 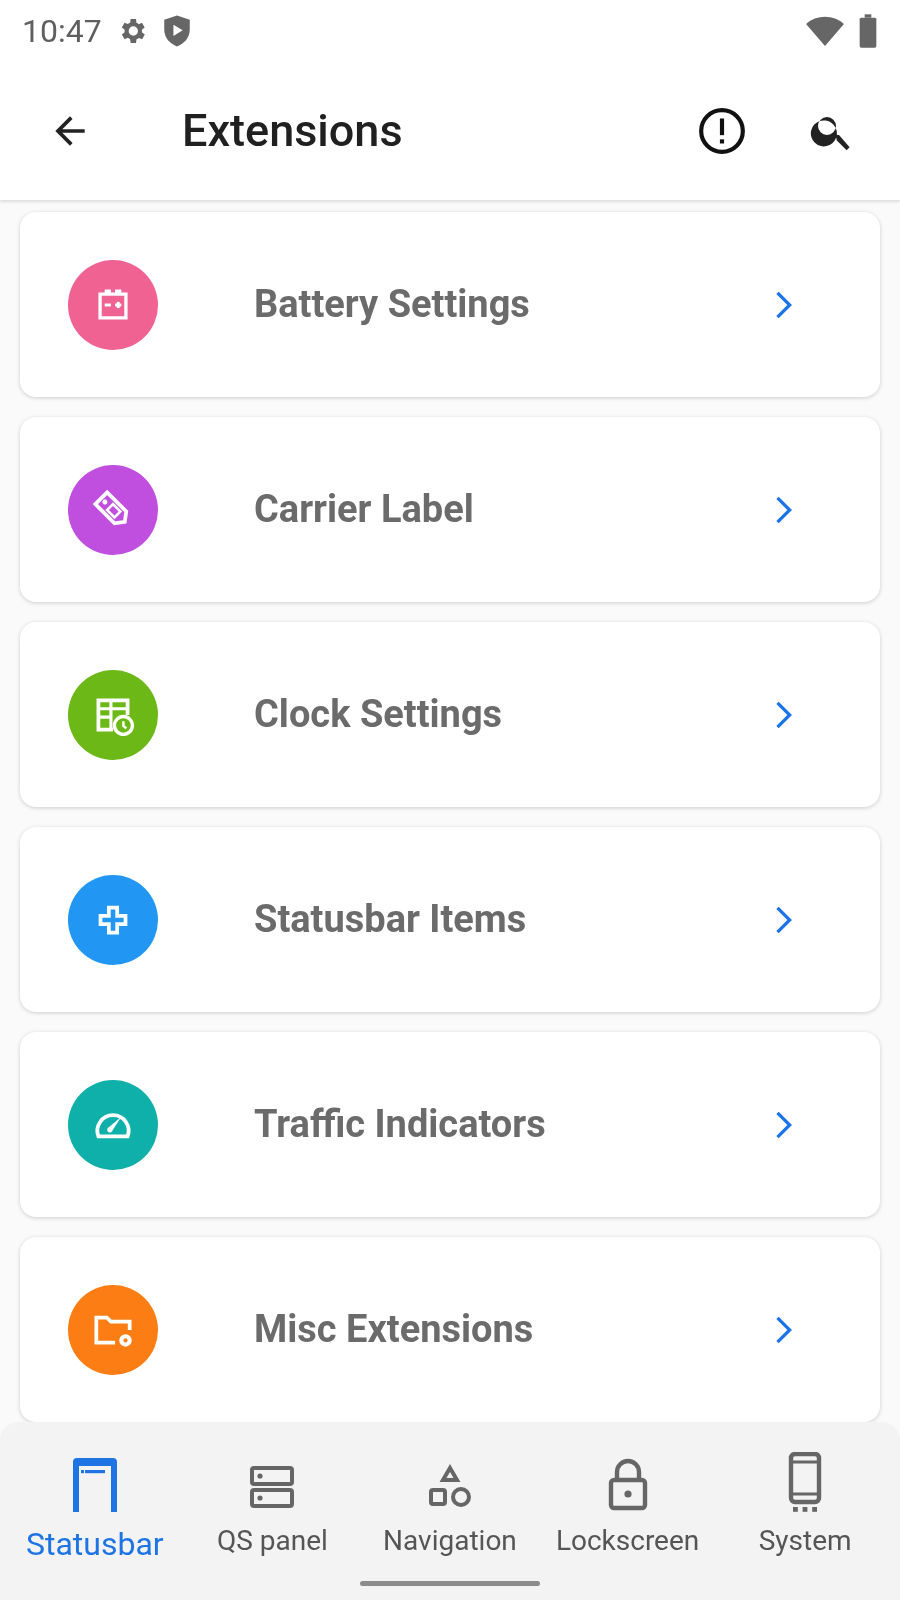 I want to click on extension-card: Traffic Indicators, so click(x=450, y=1124).